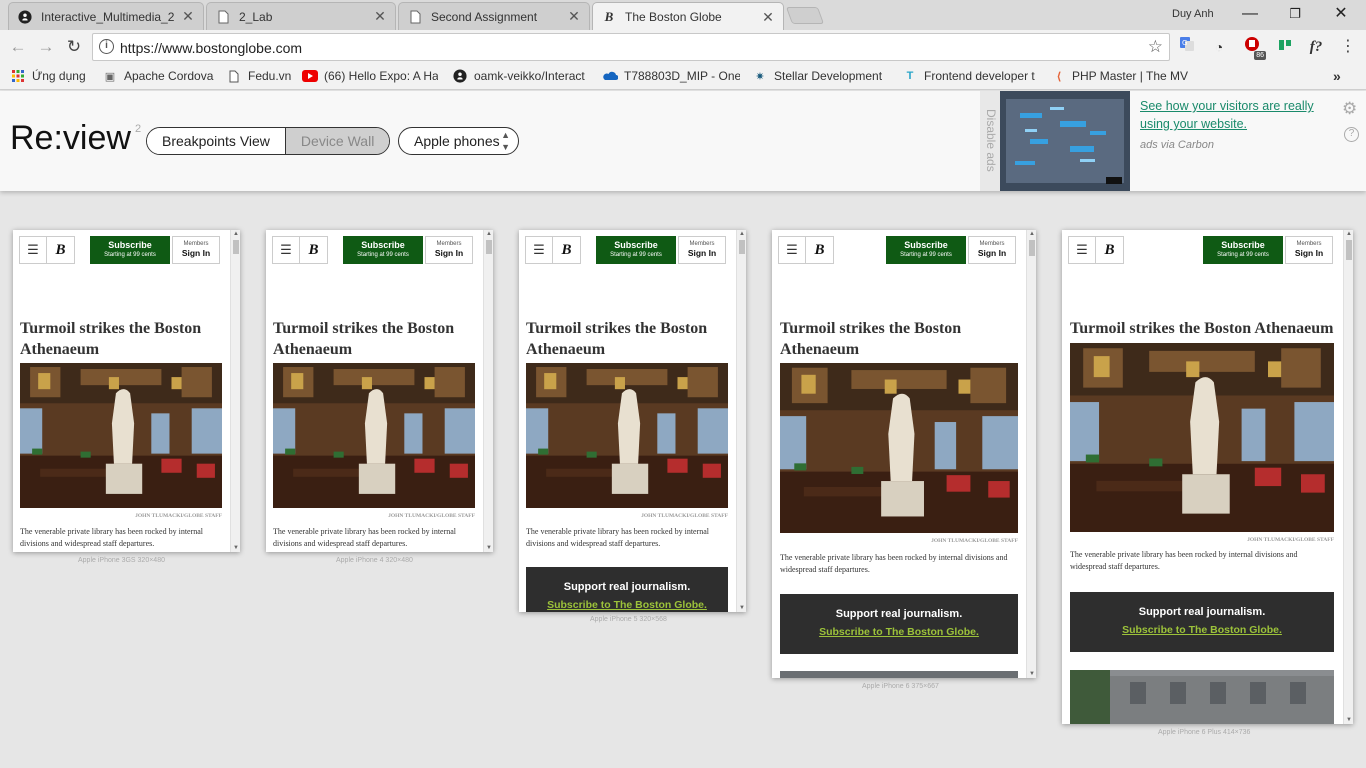  Describe the element at coordinates (337, 141) in the screenshot. I see `device-wall-button: Device Wall` at that location.